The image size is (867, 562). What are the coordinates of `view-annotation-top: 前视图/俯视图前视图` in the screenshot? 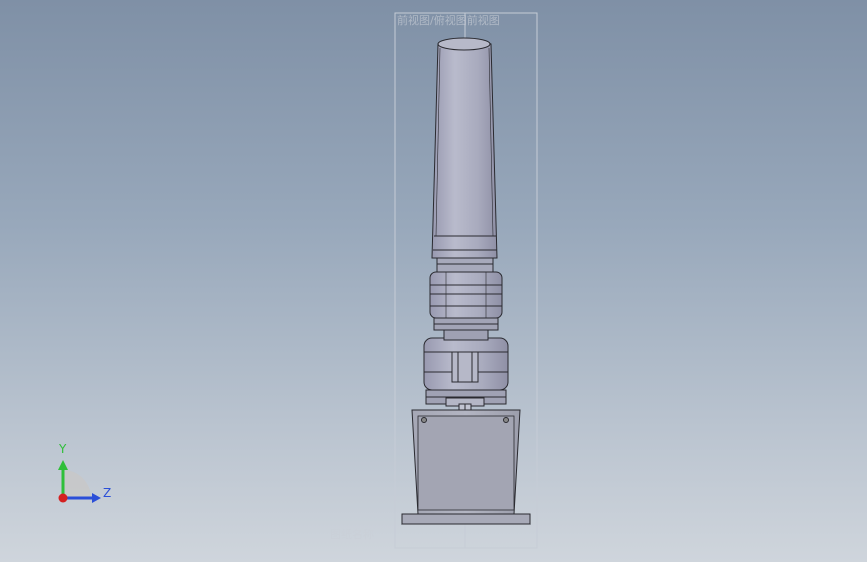 It's located at (448, 20).